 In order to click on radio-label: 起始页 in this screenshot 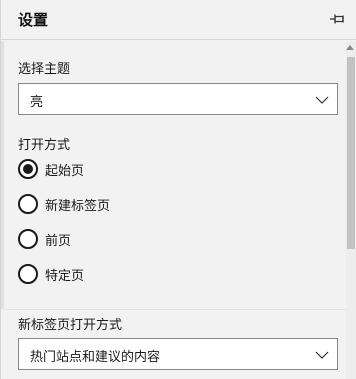, I will do `click(65, 171)`.